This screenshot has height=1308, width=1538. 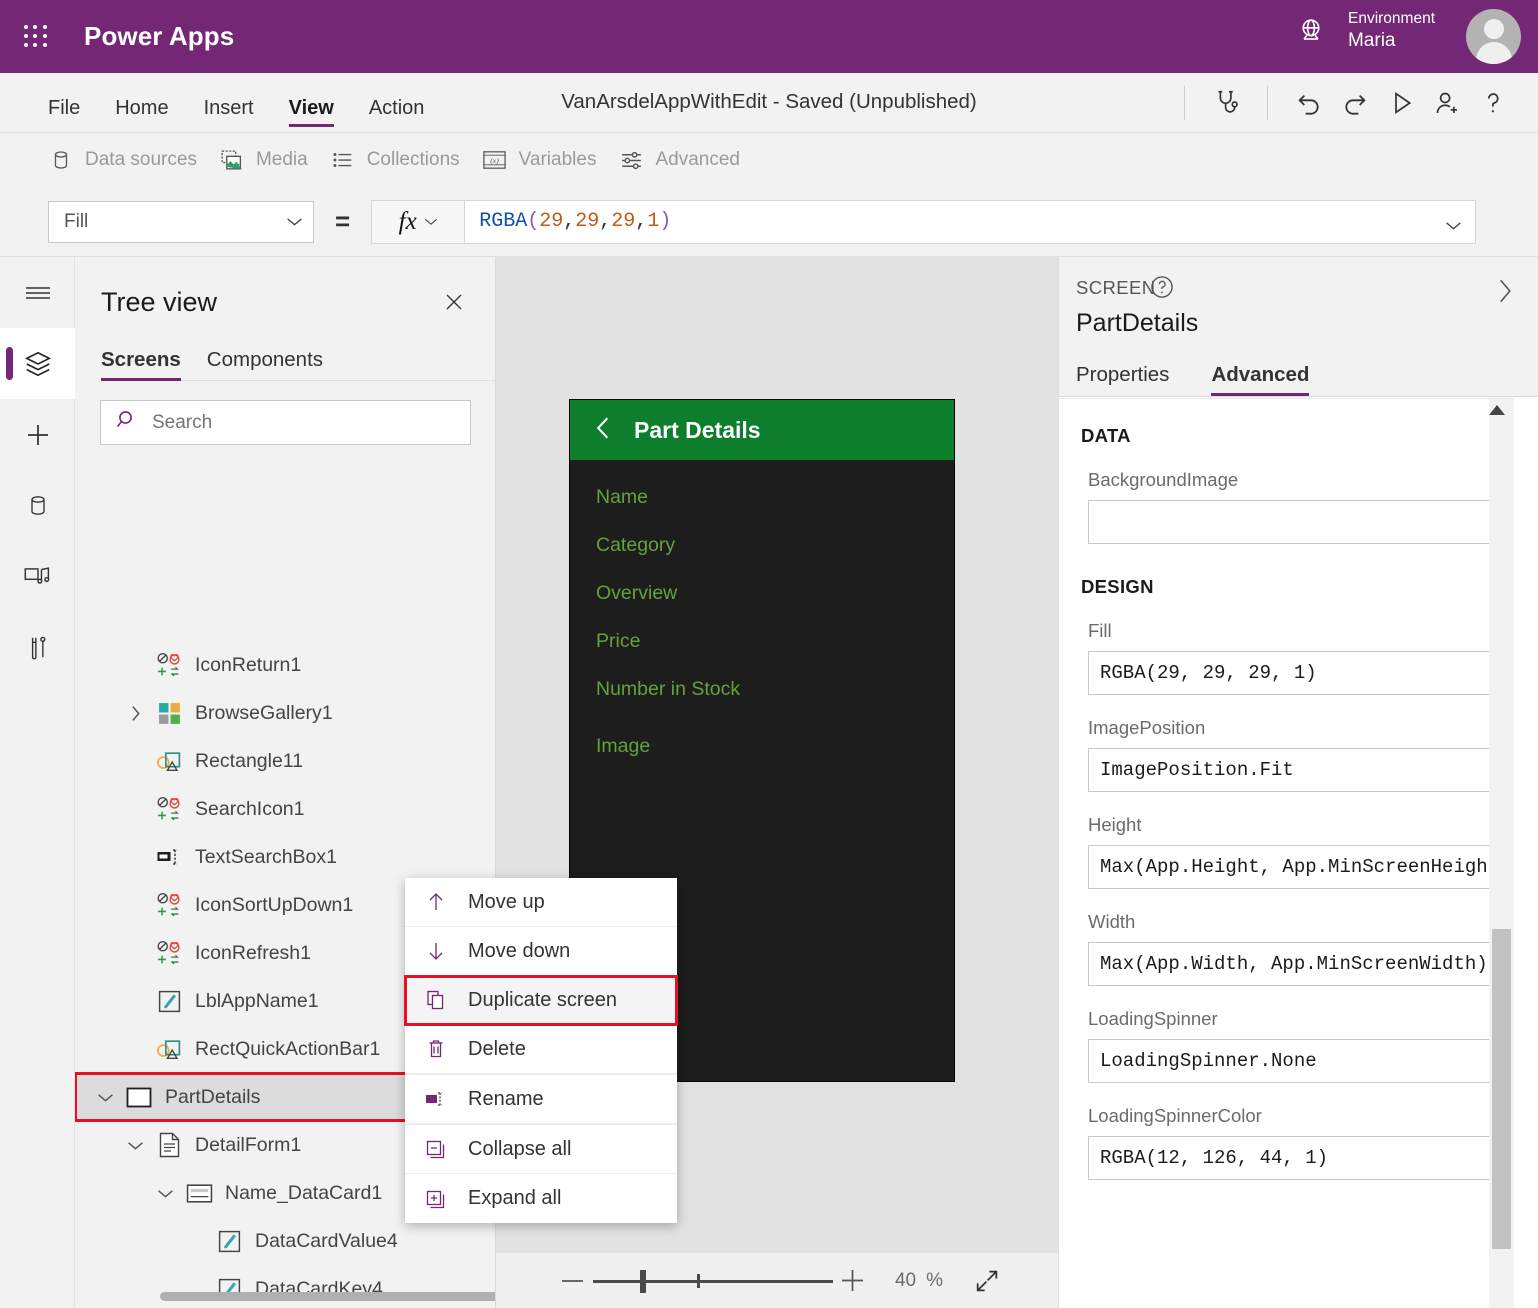 I want to click on tree-item-datacardvalue4: DataCardValue4, so click(x=285, y=1241).